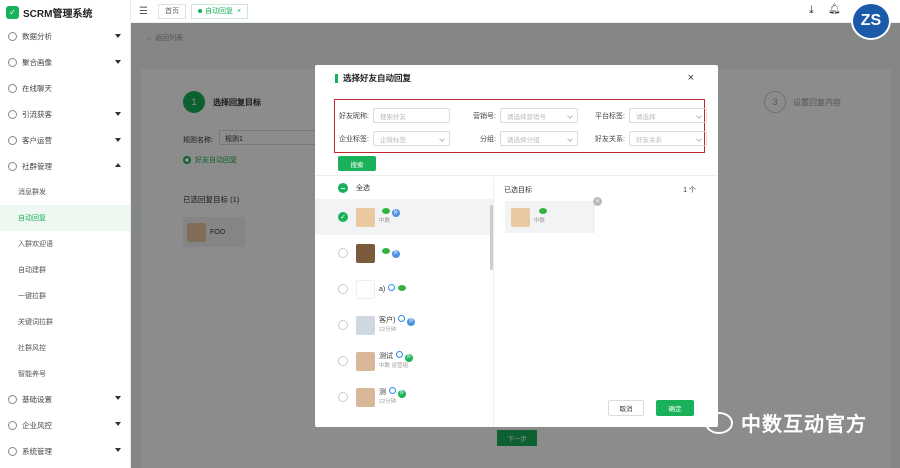  What do you see at coordinates (597, 201) in the screenshot?
I see `remove-icon: ×` at bounding box center [597, 201].